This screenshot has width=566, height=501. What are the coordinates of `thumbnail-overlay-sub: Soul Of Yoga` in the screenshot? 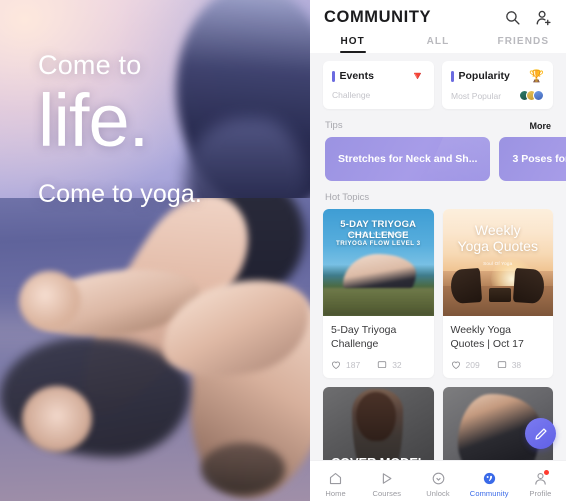 It's located at (498, 263).